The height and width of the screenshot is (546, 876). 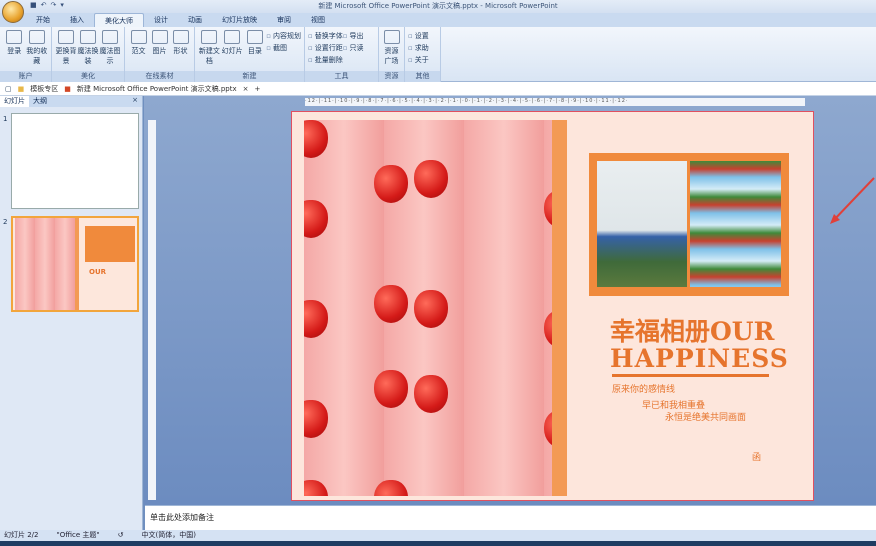 I want to click on group-other: 设置求助关于 其他, so click(x=423, y=54).